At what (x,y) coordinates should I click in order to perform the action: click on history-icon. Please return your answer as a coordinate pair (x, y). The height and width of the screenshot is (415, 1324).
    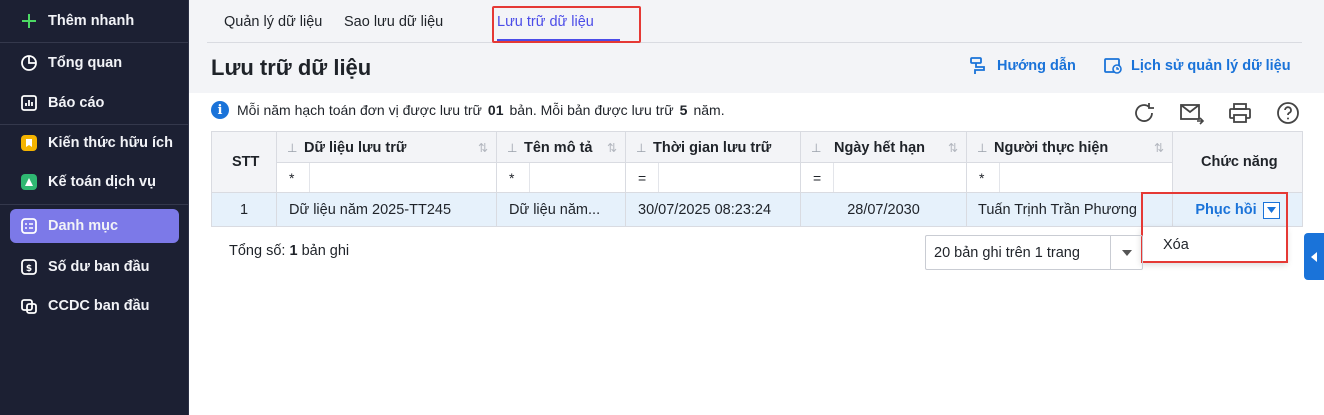
    Looking at the image, I should click on (1113, 66).